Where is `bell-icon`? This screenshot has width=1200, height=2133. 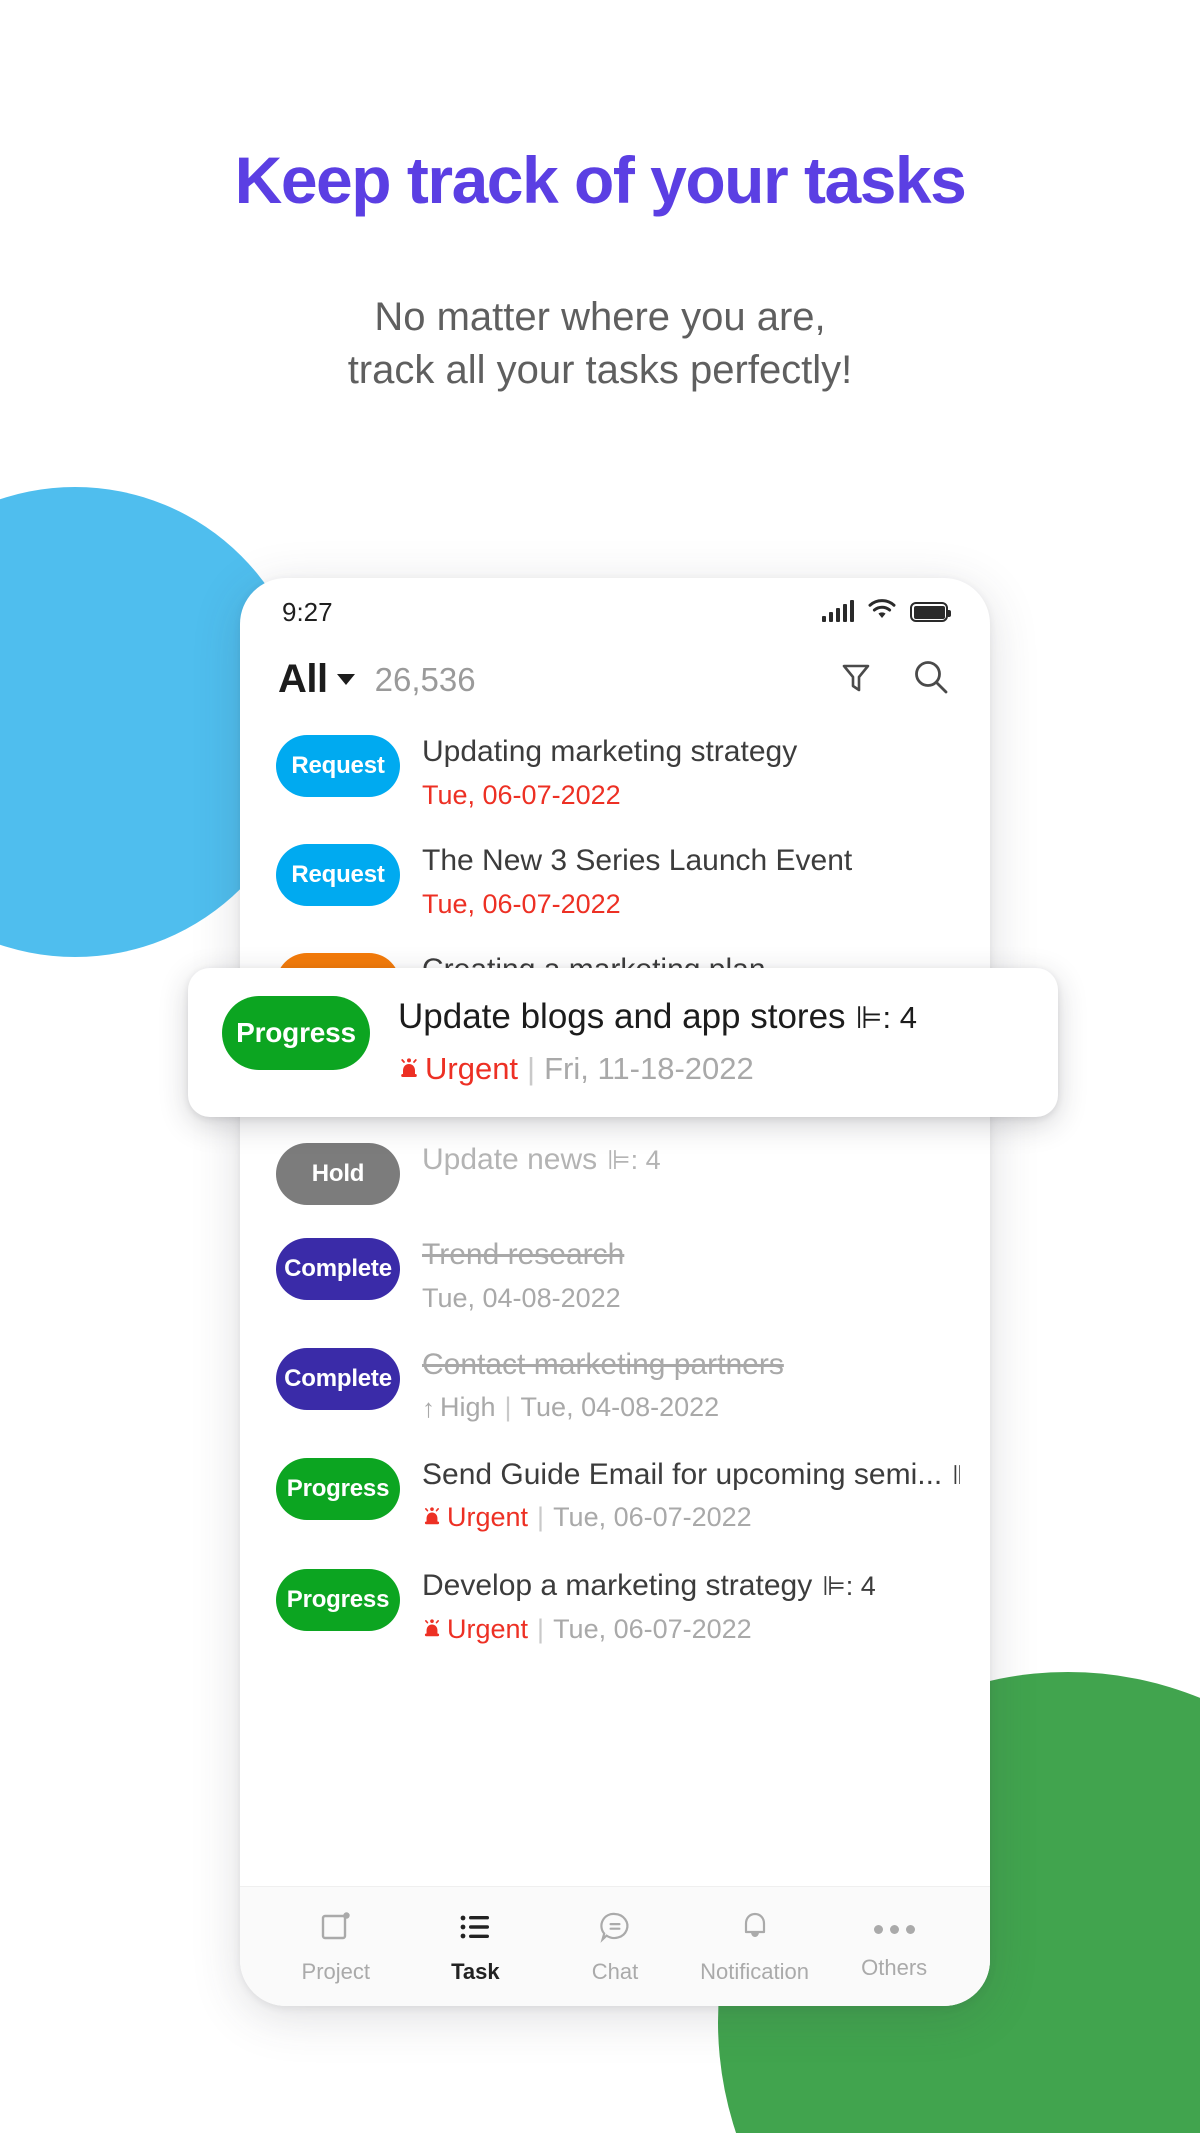
bell-icon is located at coordinates (755, 1929).